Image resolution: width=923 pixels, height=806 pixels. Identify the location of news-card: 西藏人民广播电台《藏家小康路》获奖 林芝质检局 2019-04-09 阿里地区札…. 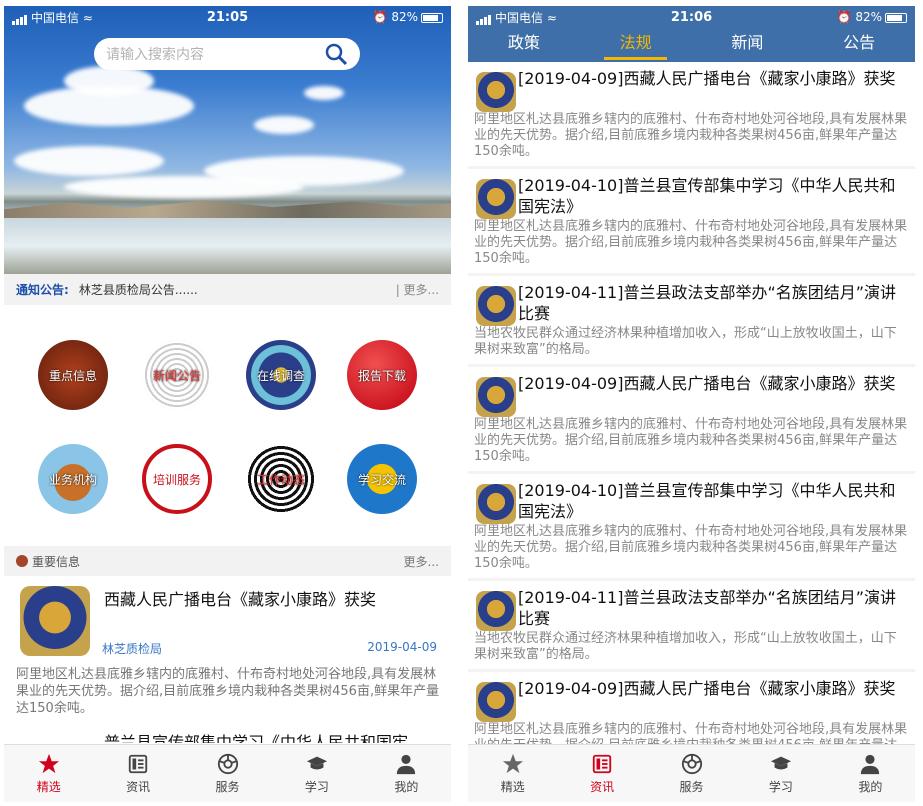
(227, 648).